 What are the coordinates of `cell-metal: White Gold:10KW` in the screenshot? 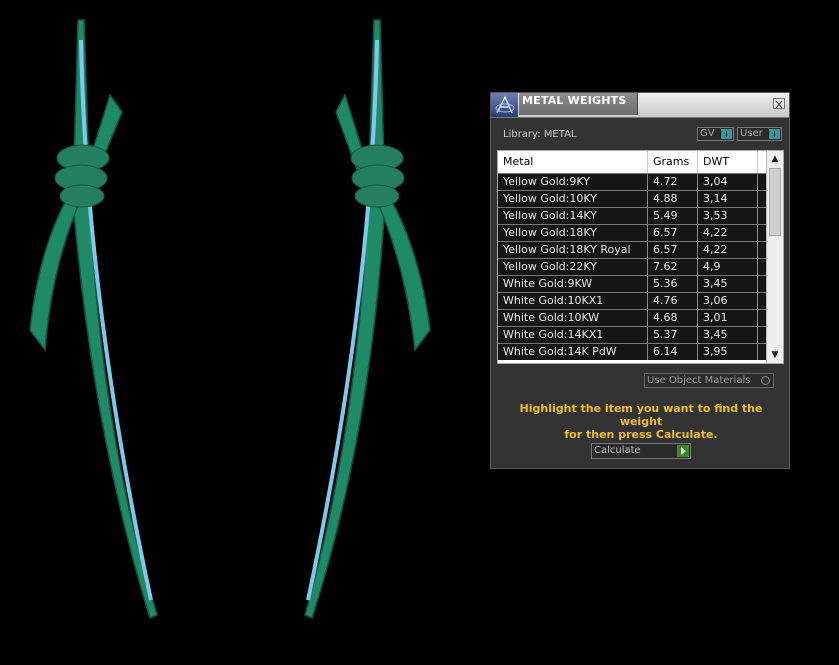 It's located at (573, 318).